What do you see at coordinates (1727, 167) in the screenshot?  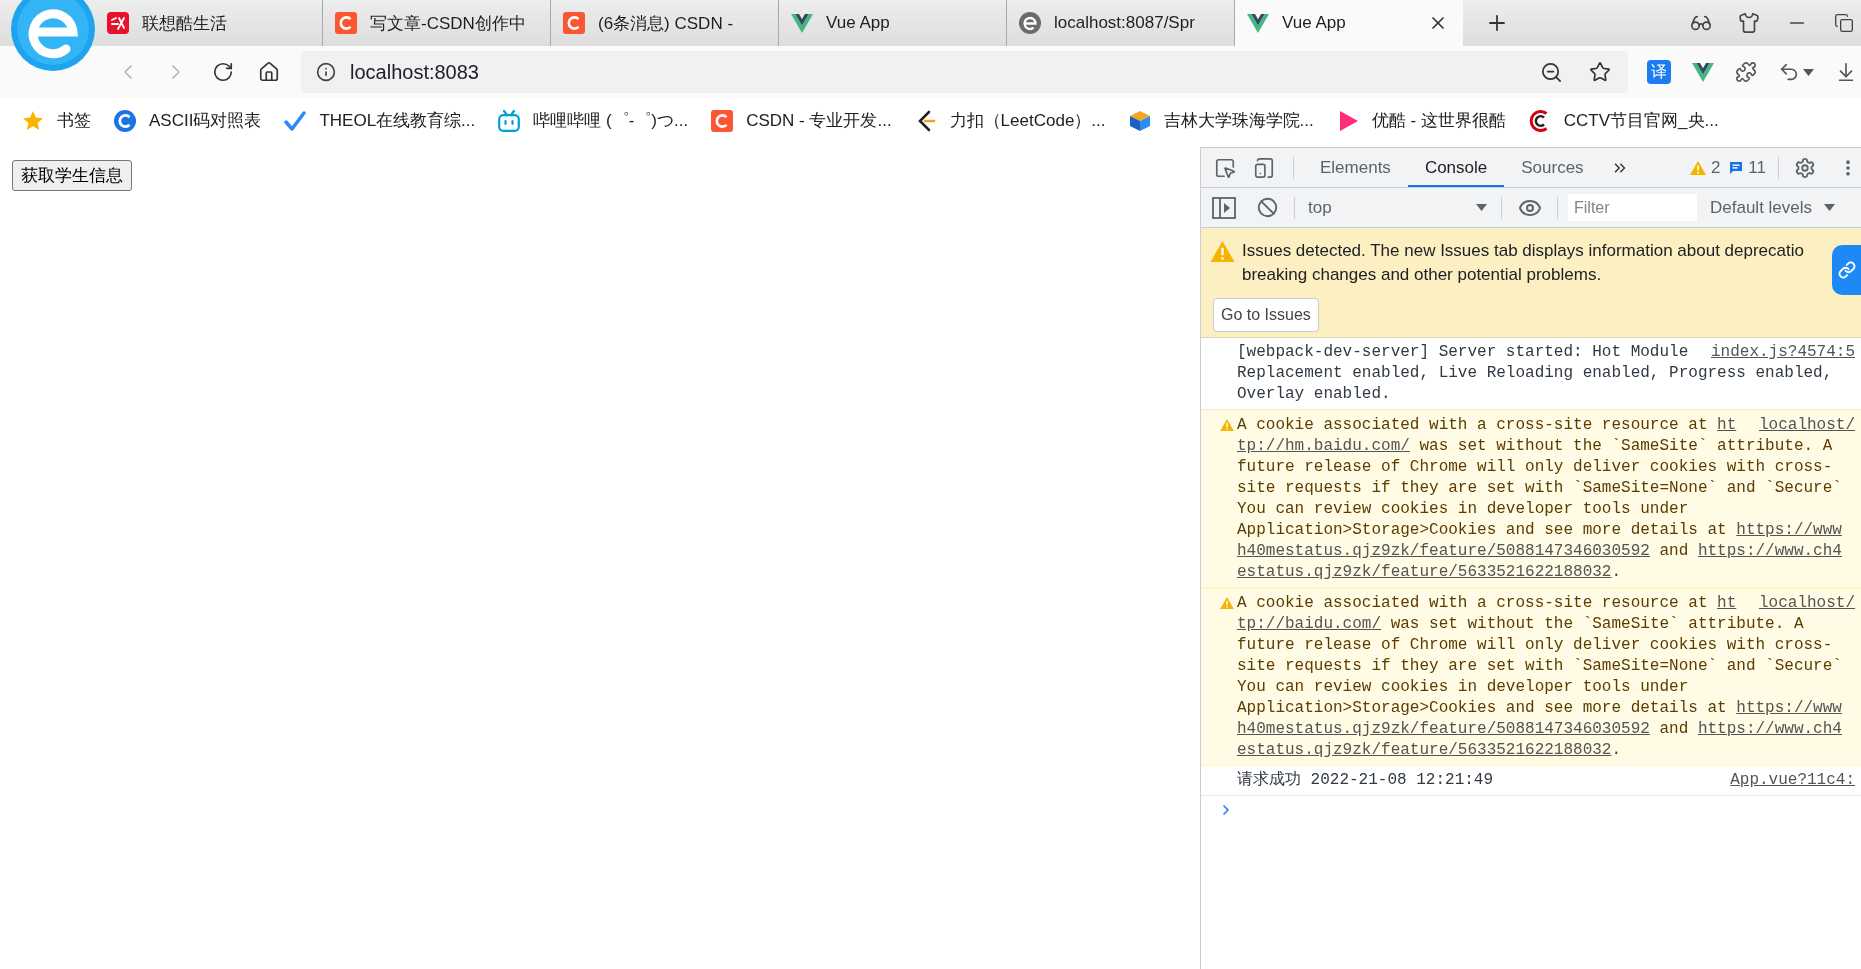 I see `issue-counter: 2 11` at bounding box center [1727, 167].